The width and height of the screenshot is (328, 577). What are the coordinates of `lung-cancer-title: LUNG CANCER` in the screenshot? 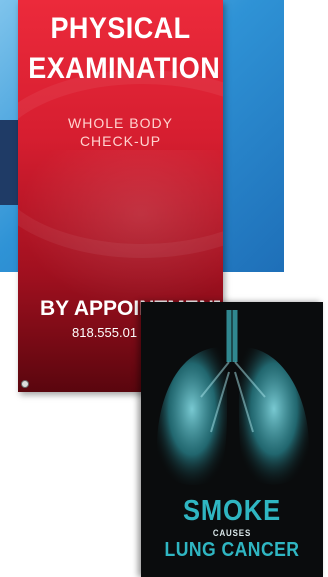 It's located at (232, 550).